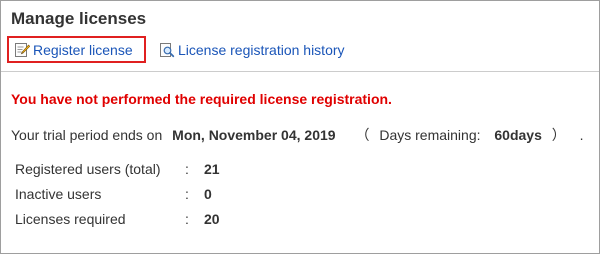 The width and height of the screenshot is (600, 254). Describe the element at coordinates (87, 135) in the screenshot. I see `trial-prefix: Your trial period ends on` at that location.